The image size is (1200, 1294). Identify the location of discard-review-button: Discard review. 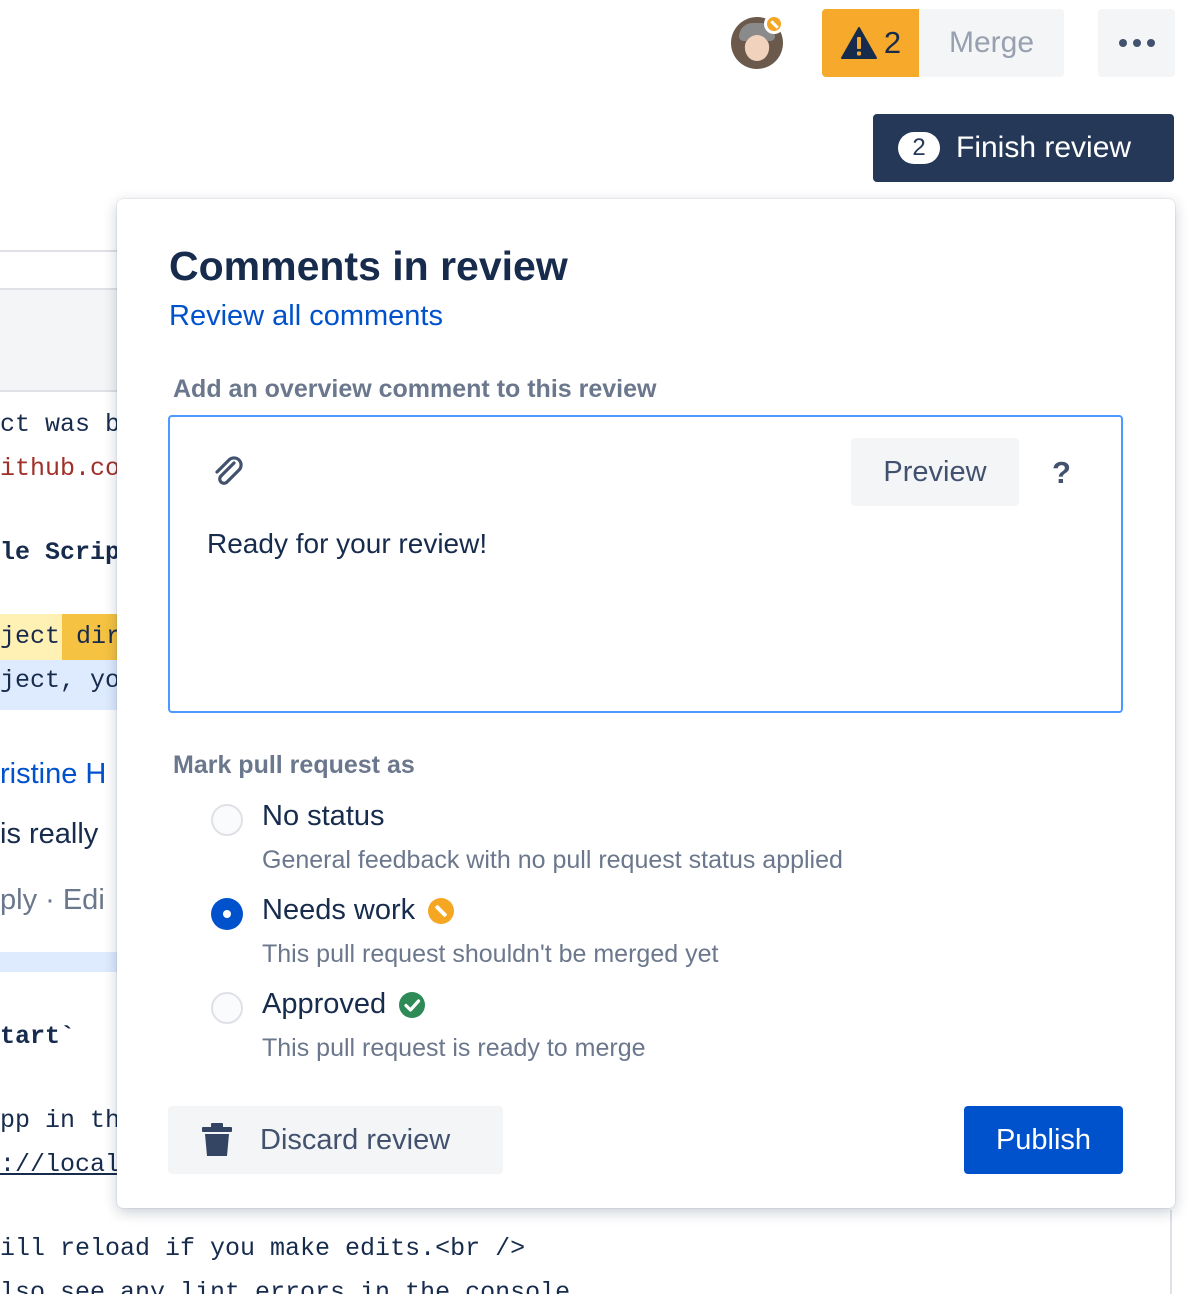
(335, 1140).